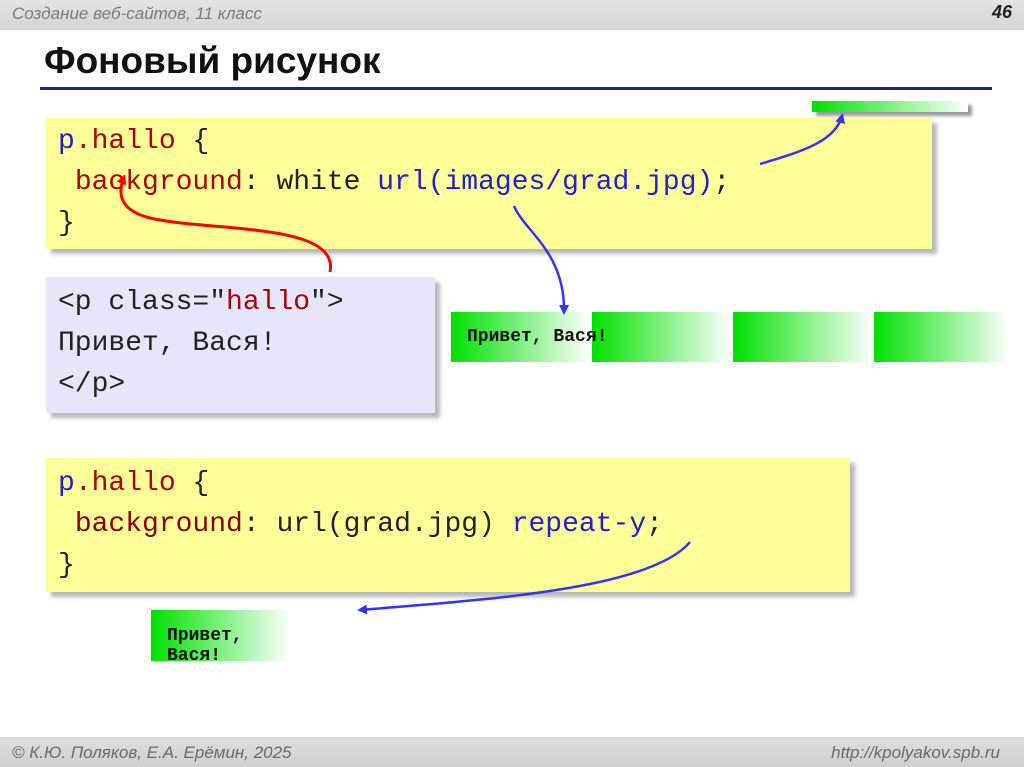 This screenshot has width=1024, height=767. I want to click on gradient-sample-bar, so click(890, 106).